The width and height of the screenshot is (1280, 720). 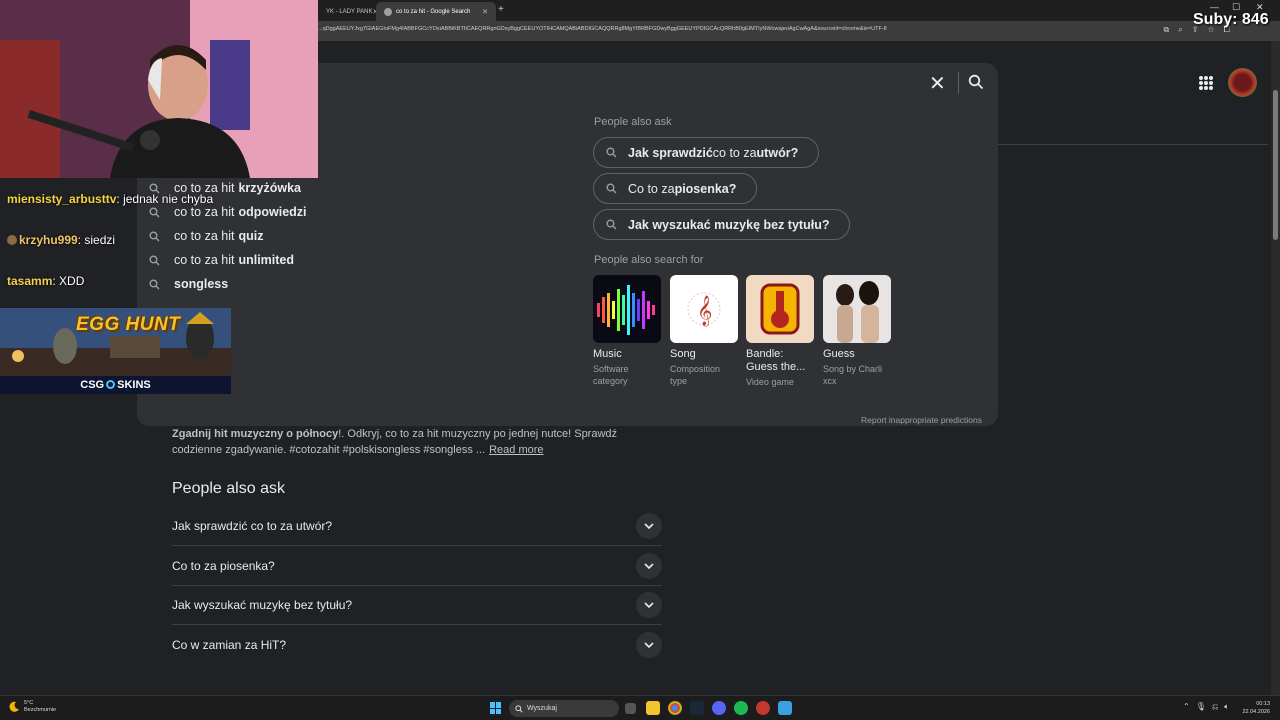 What do you see at coordinates (29, 703) in the screenshot?
I see `weather-temp: 5°C` at bounding box center [29, 703].